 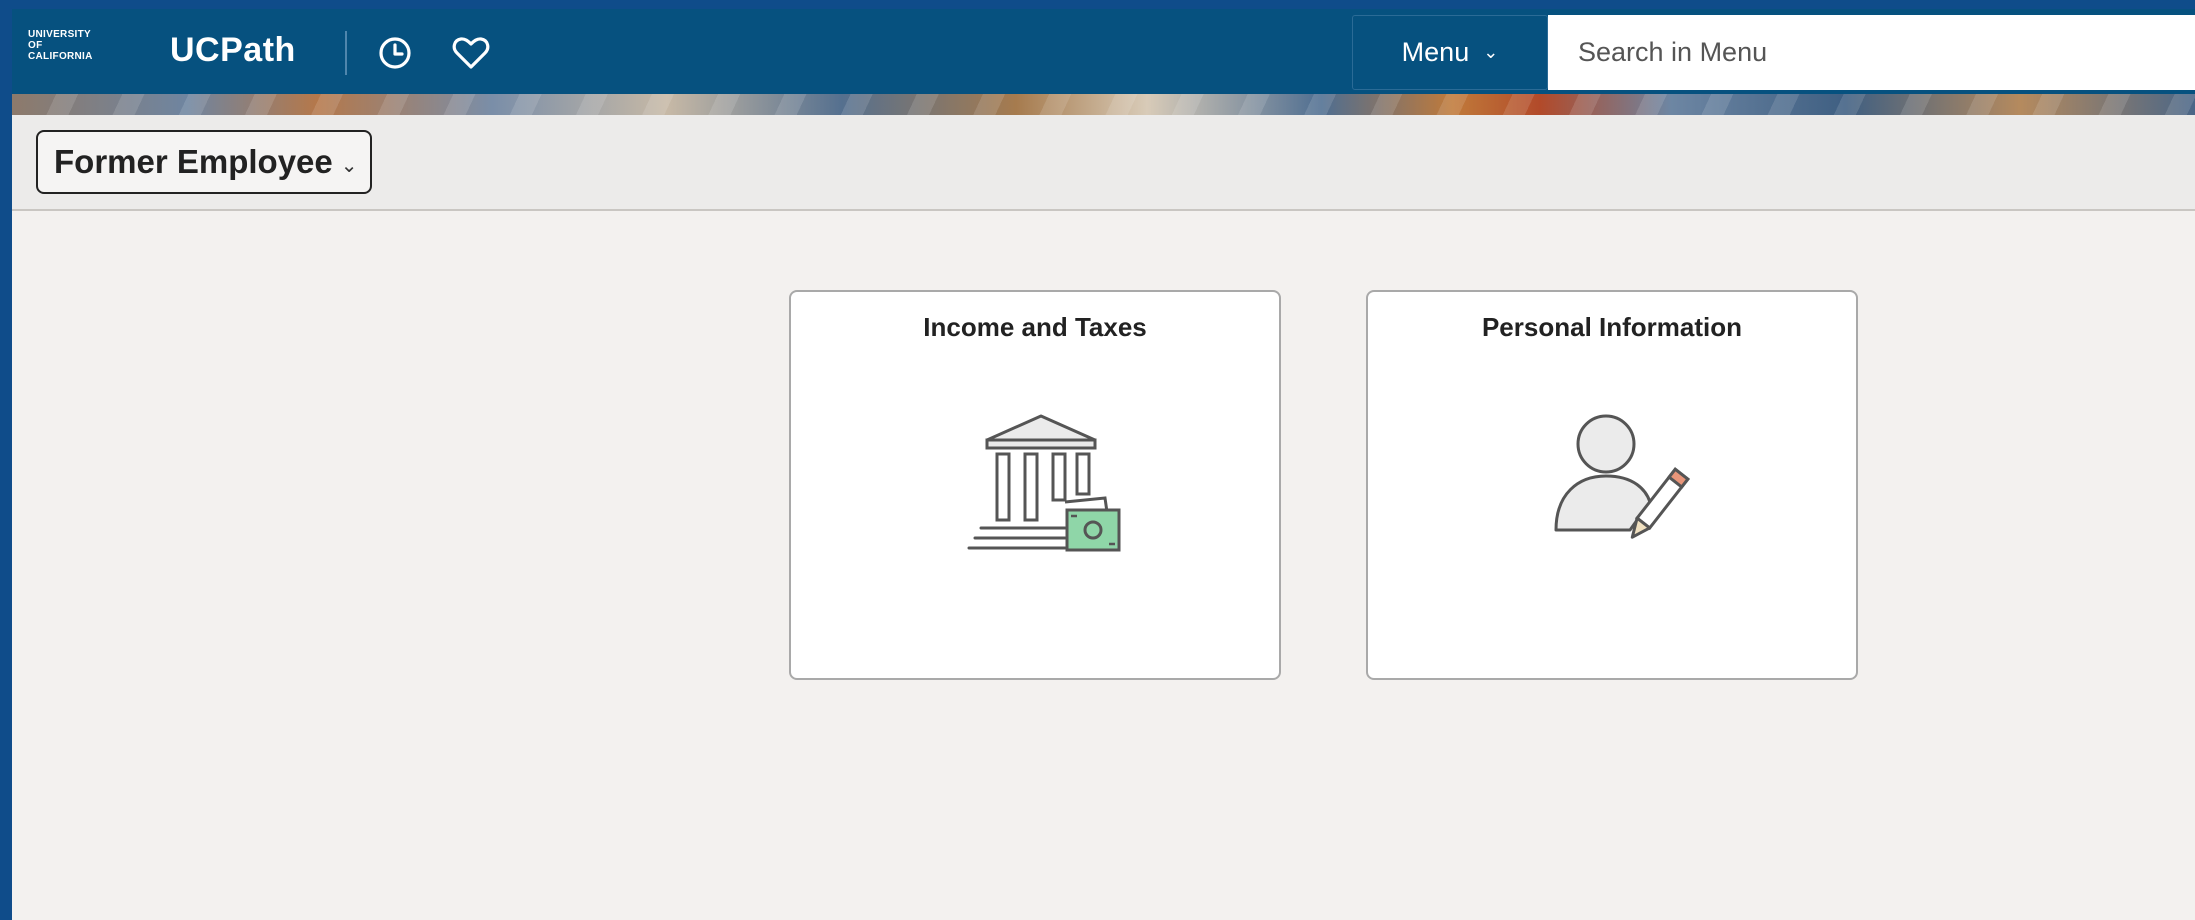 I want to click on logo-line-3: CALIFORNIA, so click(x=60, y=56).